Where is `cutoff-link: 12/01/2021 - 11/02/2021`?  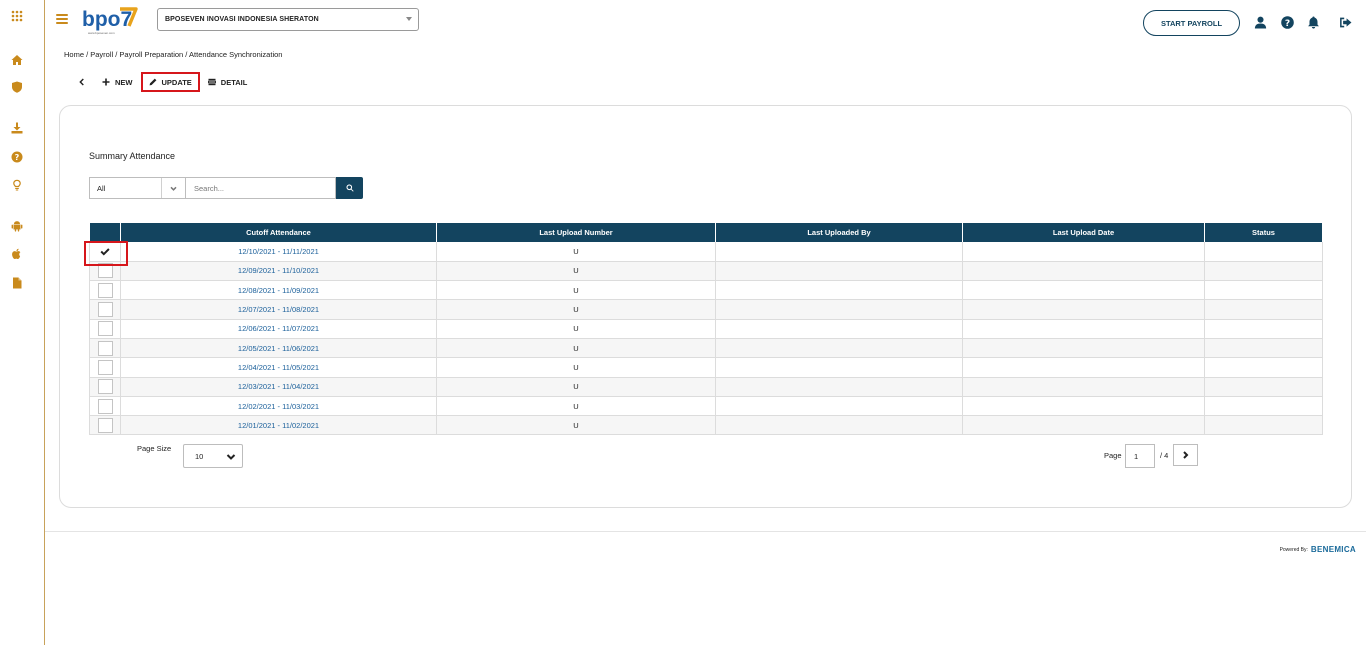 cutoff-link: 12/01/2021 - 11/02/2021 is located at coordinates (278, 425).